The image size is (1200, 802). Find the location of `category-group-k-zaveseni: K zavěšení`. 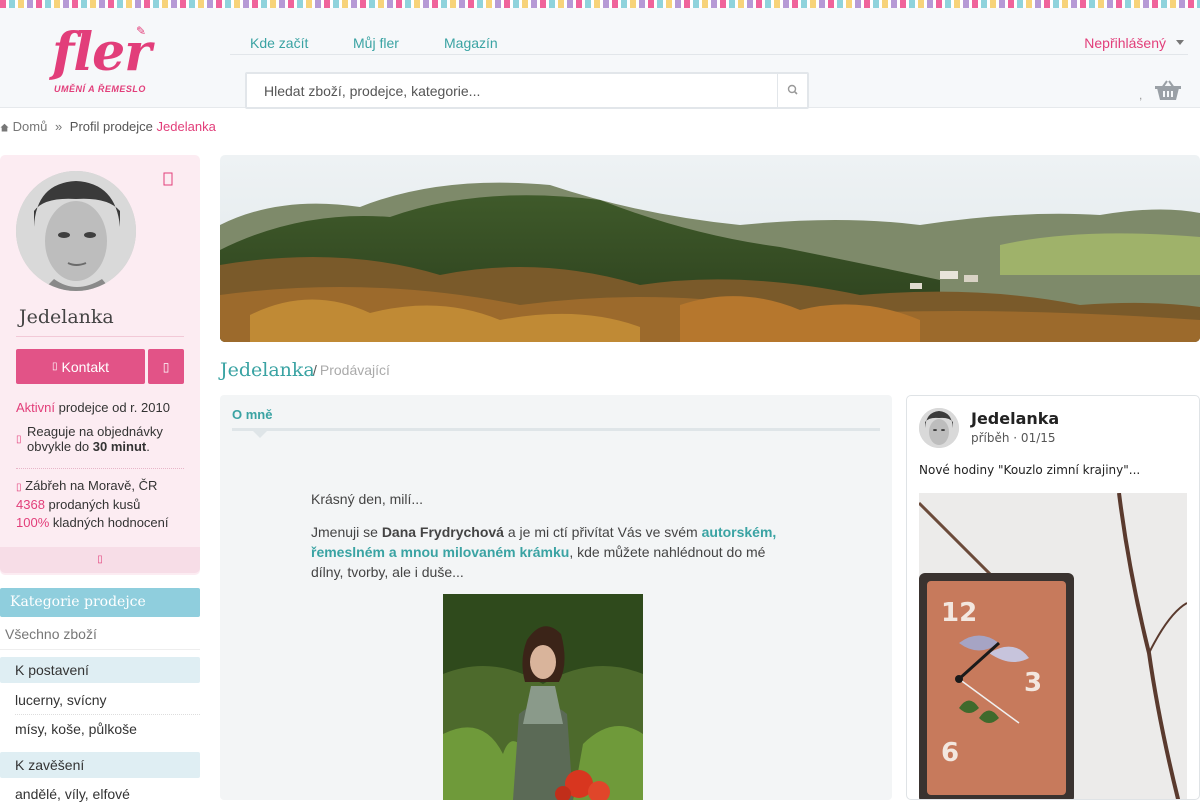

category-group-k-zaveseni: K zavěšení is located at coordinates (100, 765).